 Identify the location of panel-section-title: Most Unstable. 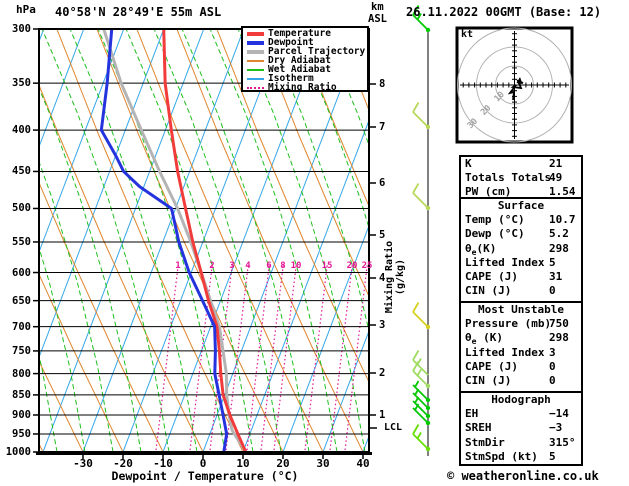
(521, 309).